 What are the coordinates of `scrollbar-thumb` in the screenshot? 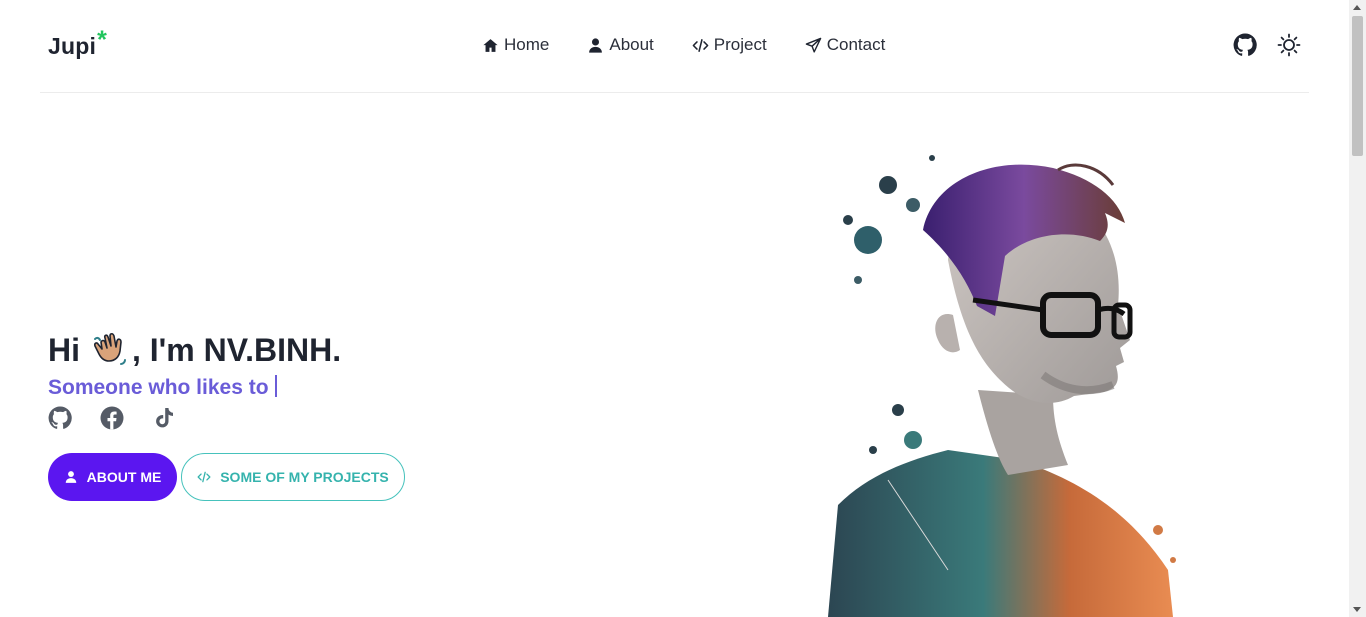 It's located at (1357, 86).